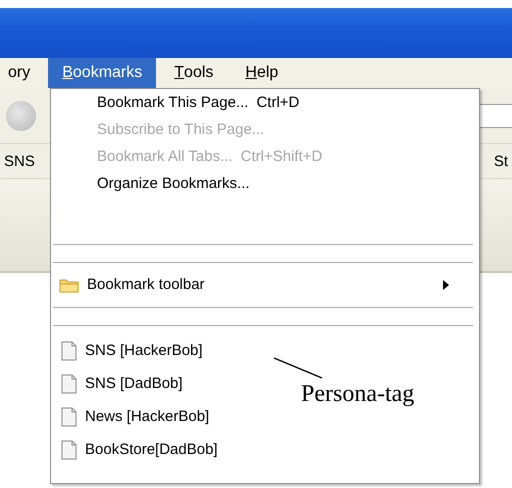  What do you see at coordinates (501, 161) in the screenshot?
I see `bookmark-link: St` at bounding box center [501, 161].